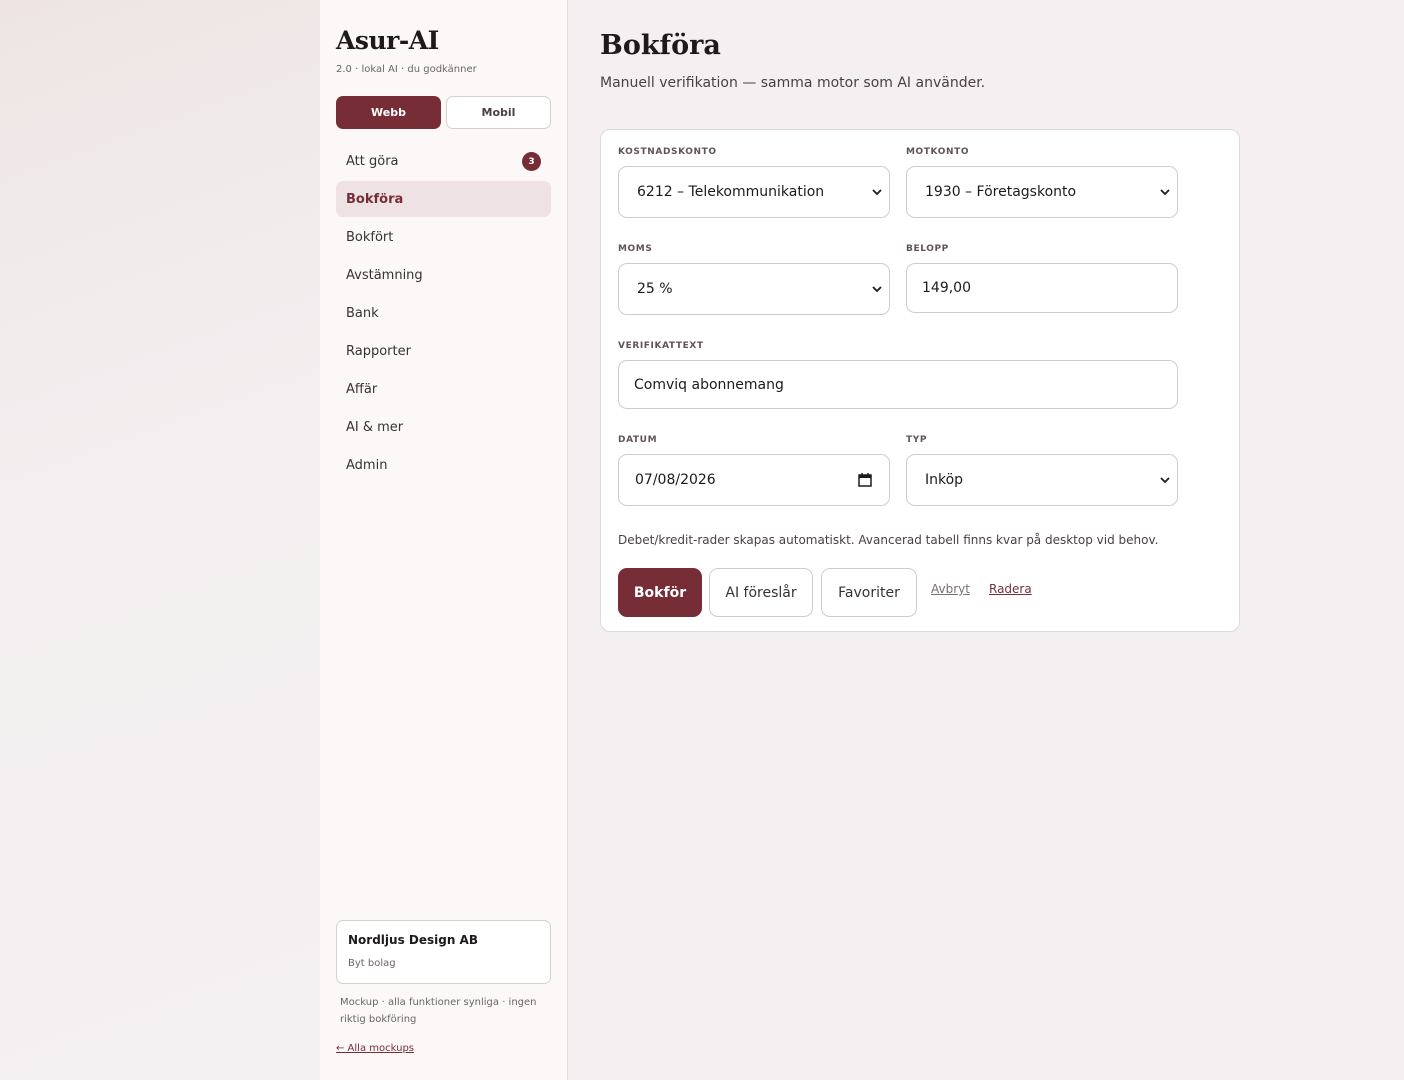 This screenshot has width=1404, height=1080. What do you see at coordinates (443, 237) in the screenshot?
I see `sidebar-item-bokfort: Bokfört` at bounding box center [443, 237].